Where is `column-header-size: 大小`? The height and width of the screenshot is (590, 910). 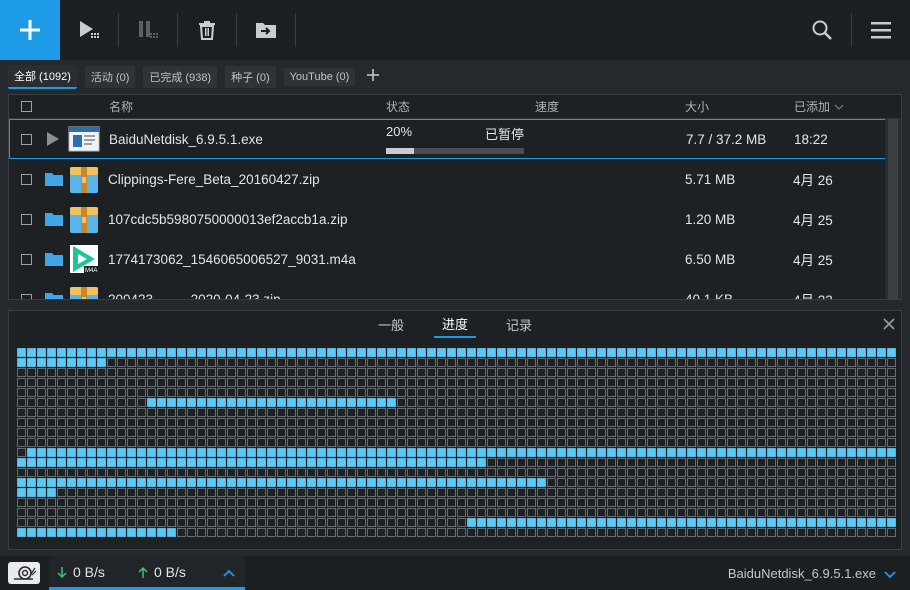
column-header-size: 大小 is located at coordinates (697, 106).